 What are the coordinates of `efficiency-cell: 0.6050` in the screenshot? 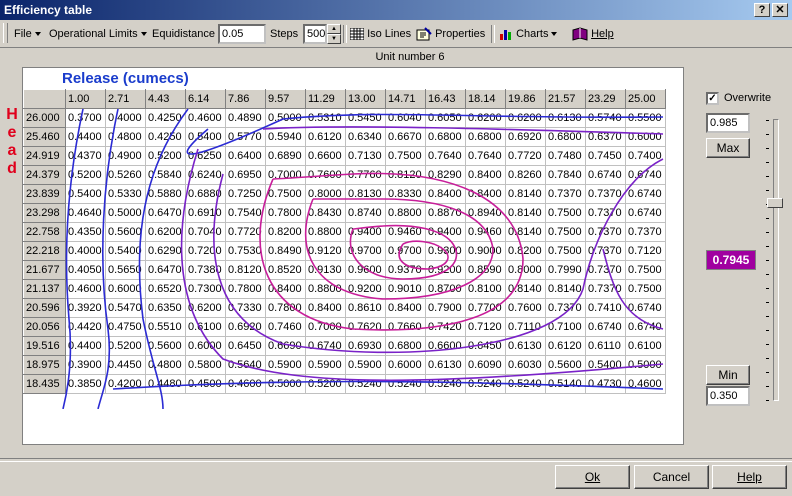 It's located at (445, 118).